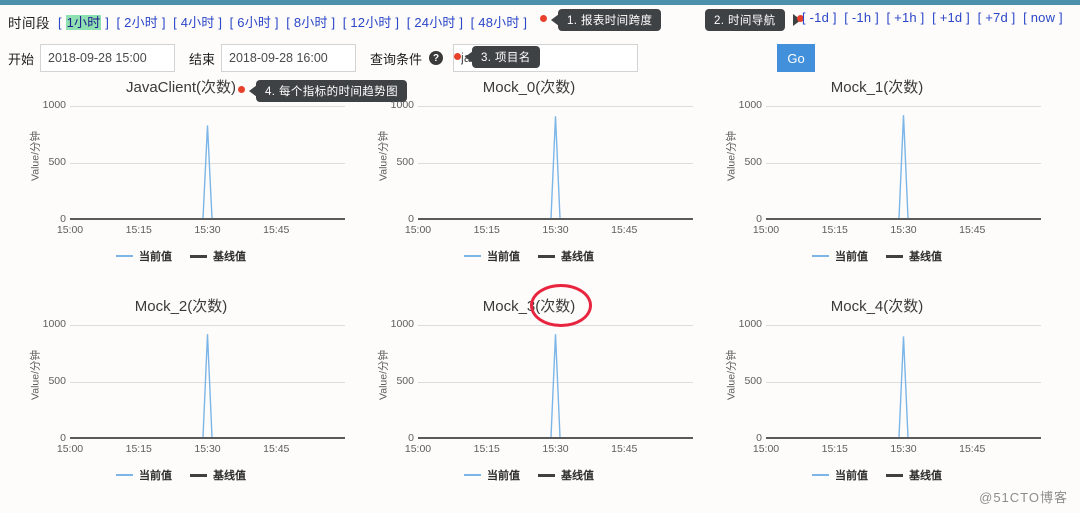 Image resolution: width=1080 pixels, height=513 pixels. I want to click on chart-title: JavaClient(次数), so click(181, 87).